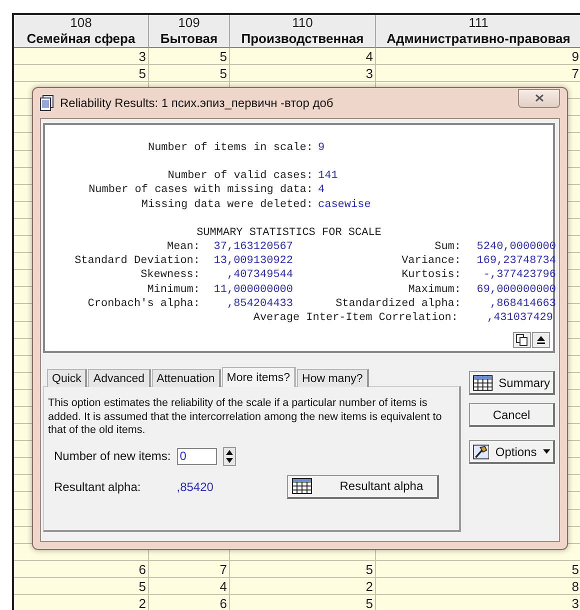  I want to click on field-label: Number of new items:, so click(112, 456).